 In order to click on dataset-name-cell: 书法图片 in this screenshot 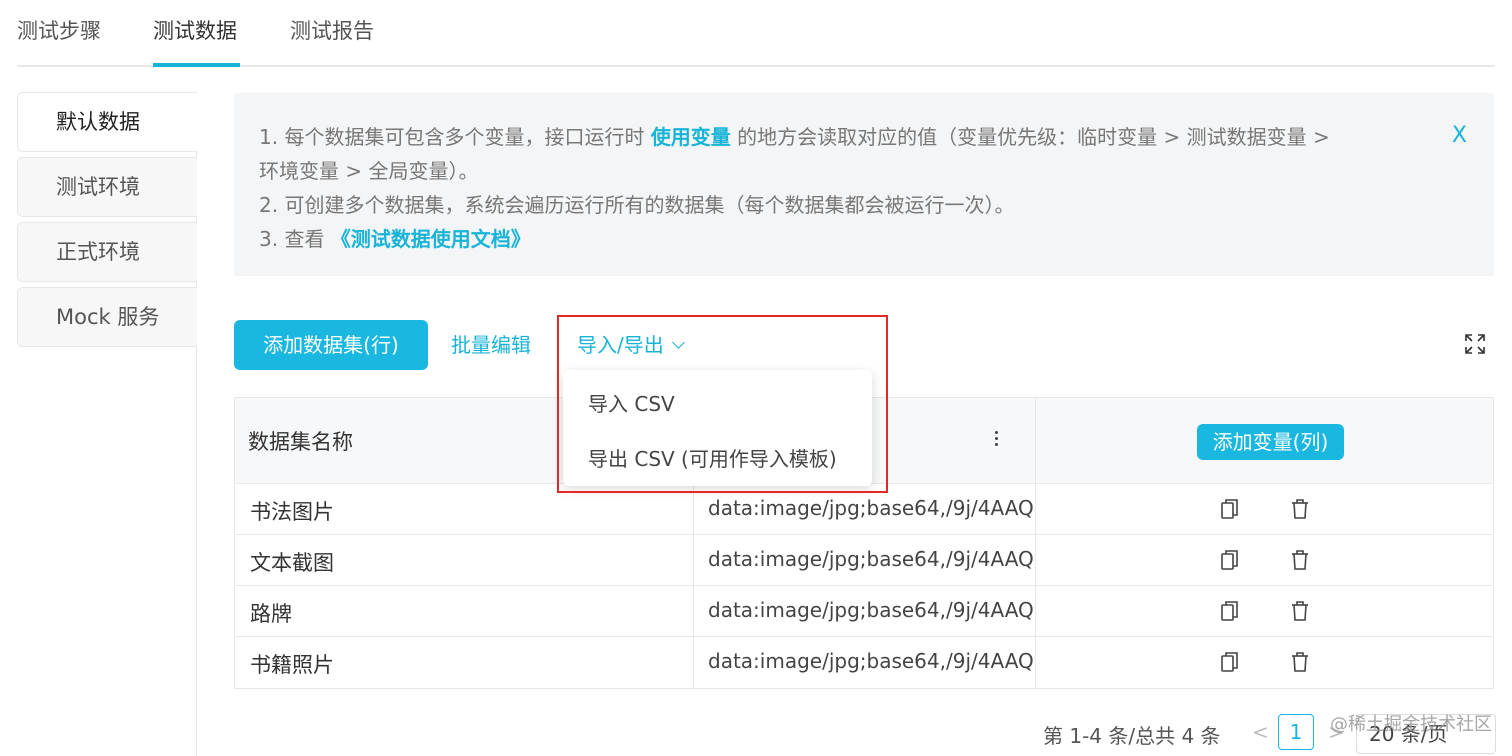, I will do `click(292, 511)`.